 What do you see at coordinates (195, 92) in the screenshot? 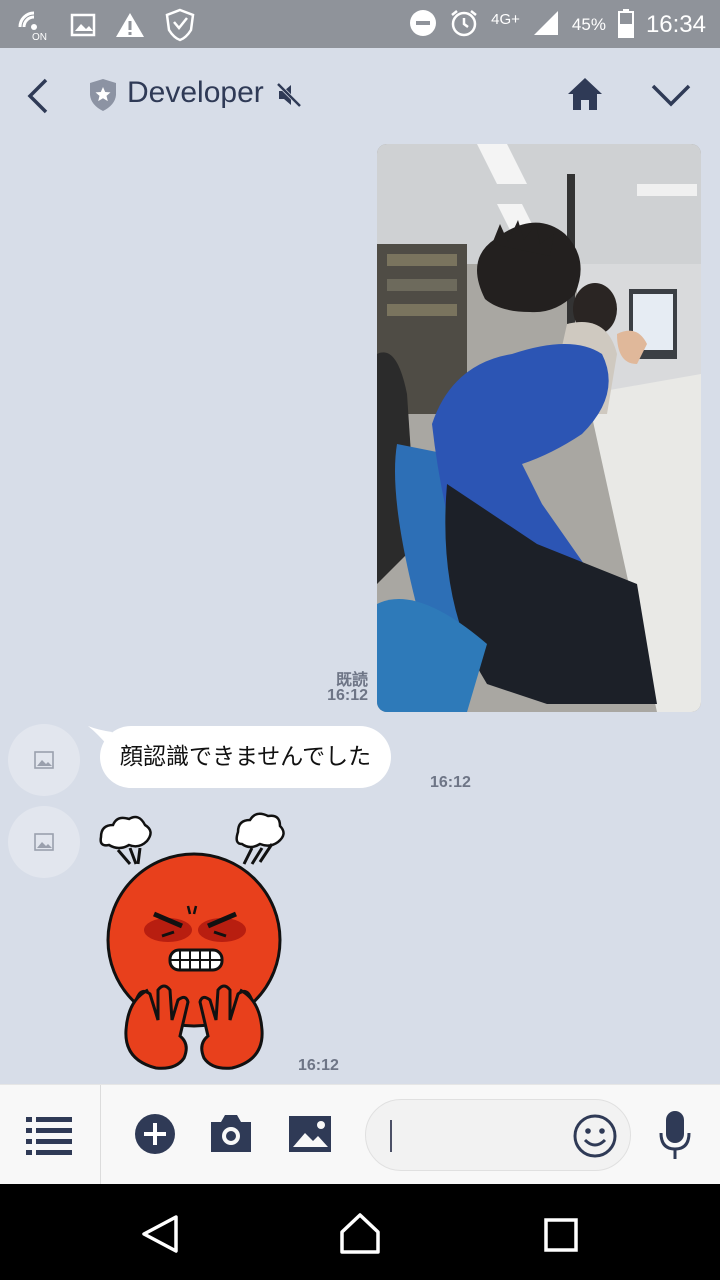
I see `chat-title: Developer` at bounding box center [195, 92].